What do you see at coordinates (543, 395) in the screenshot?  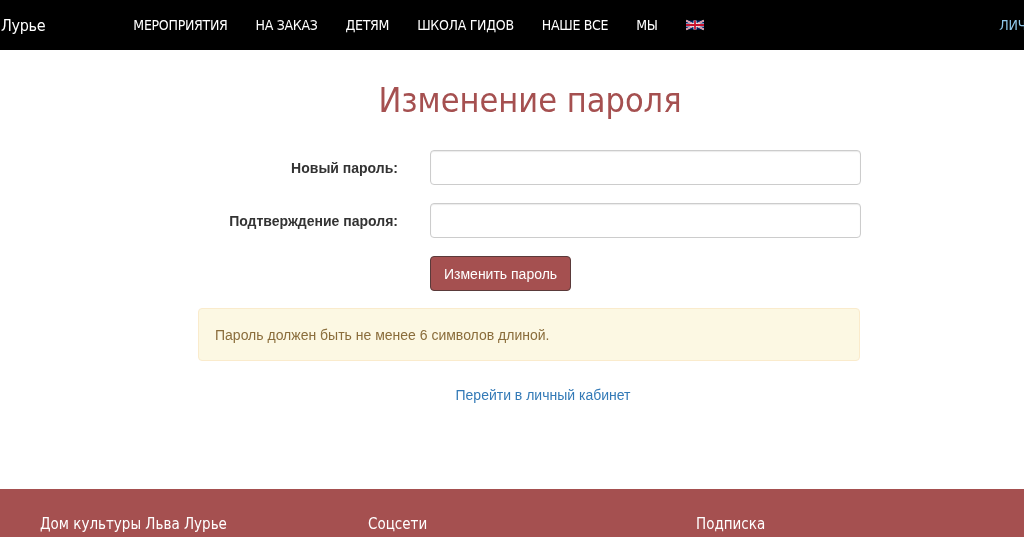 I see `cabinet-link: Перейти в личный кабинет` at bounding box center [543, 395].